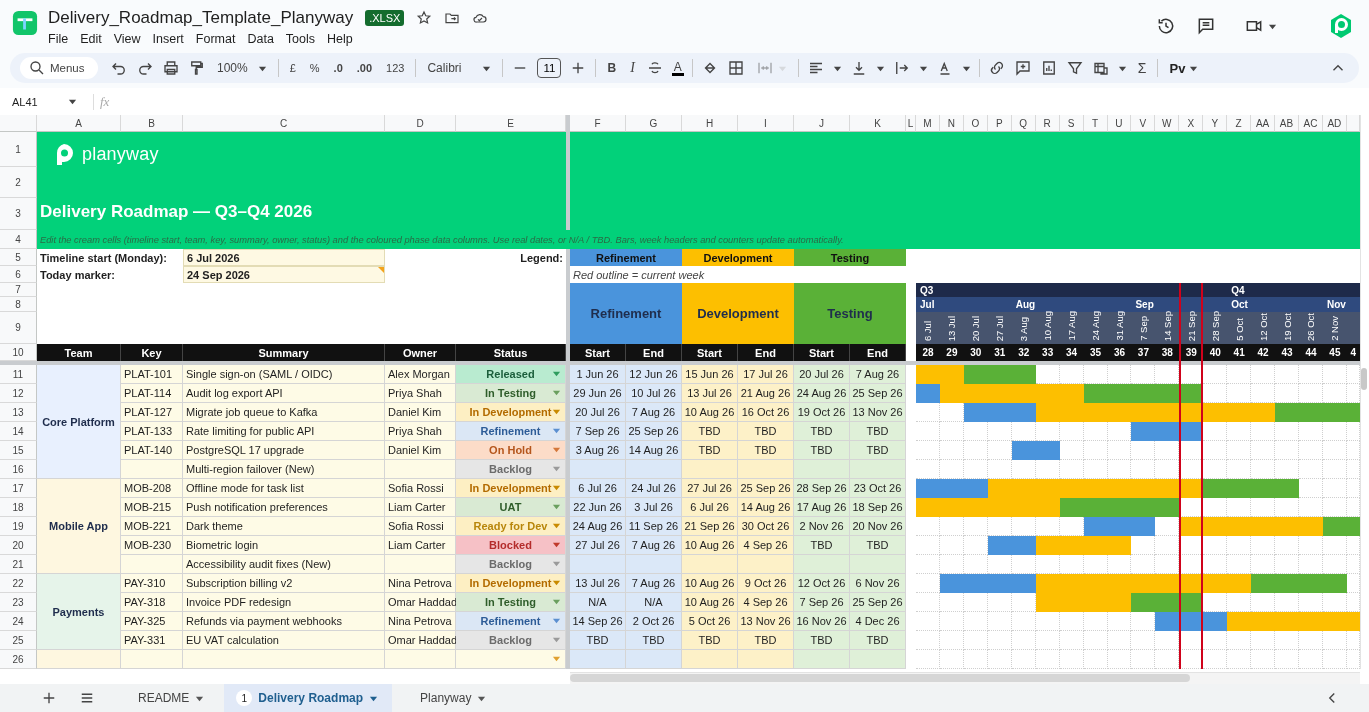 This screenshot has width=1369, height=712. I want to click on table-cell: Refunds via payment webhooks, so click(284, 621).